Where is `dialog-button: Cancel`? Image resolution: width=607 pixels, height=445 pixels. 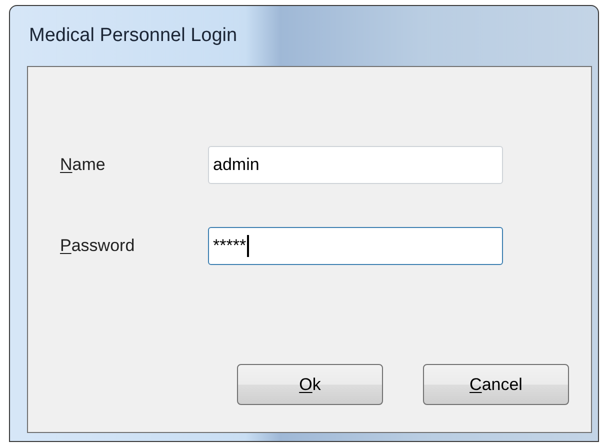 dialog-button: Cancel is located at coordinates (496, 384).